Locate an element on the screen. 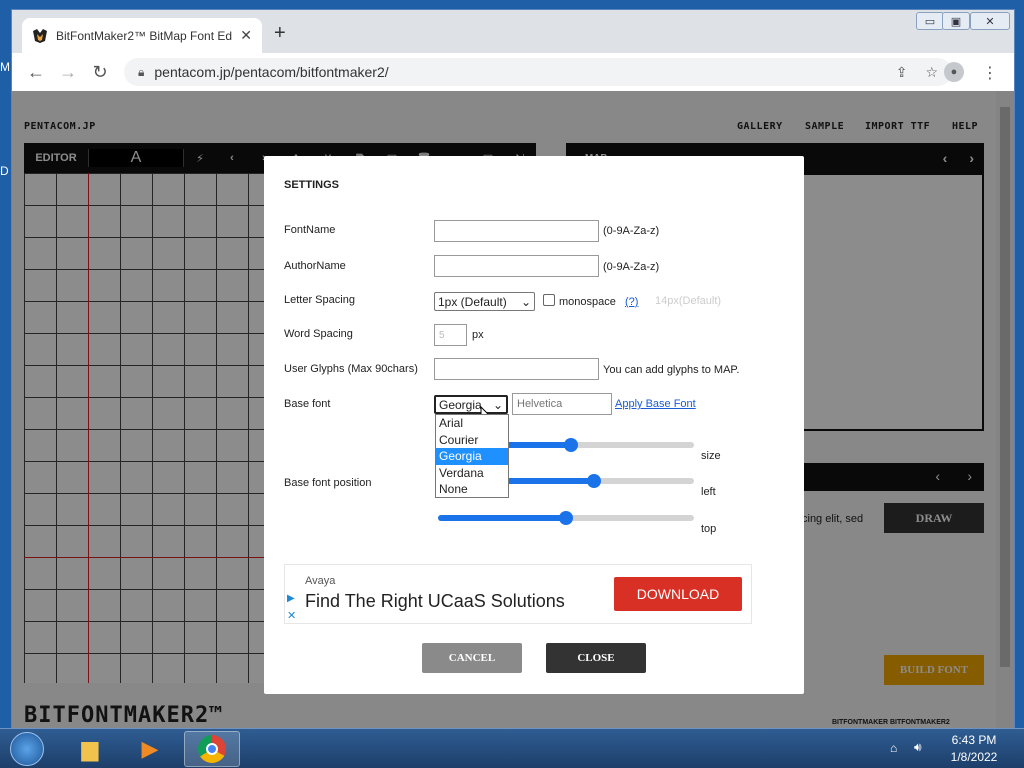  ad-advertiser: Avaya is located at coordinates (320, 581).